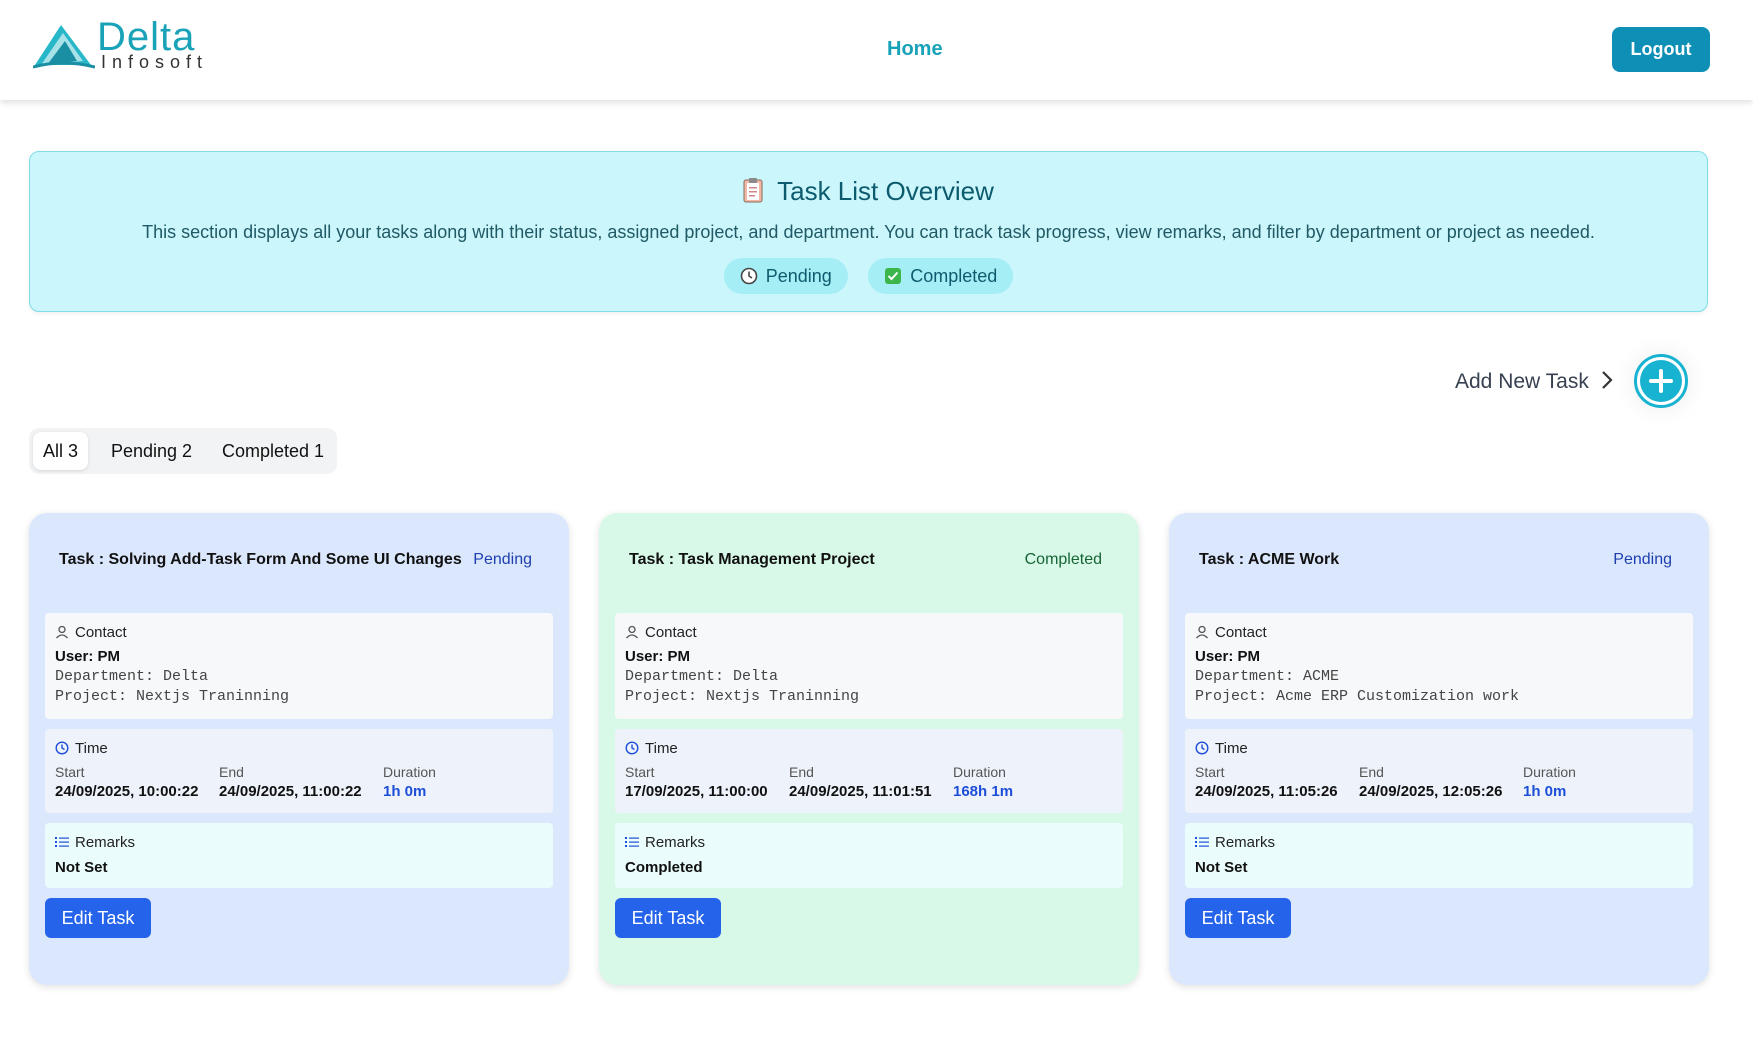 The image size is (1753, 1051). I want to click on add-task-button, so click(1661, 381).